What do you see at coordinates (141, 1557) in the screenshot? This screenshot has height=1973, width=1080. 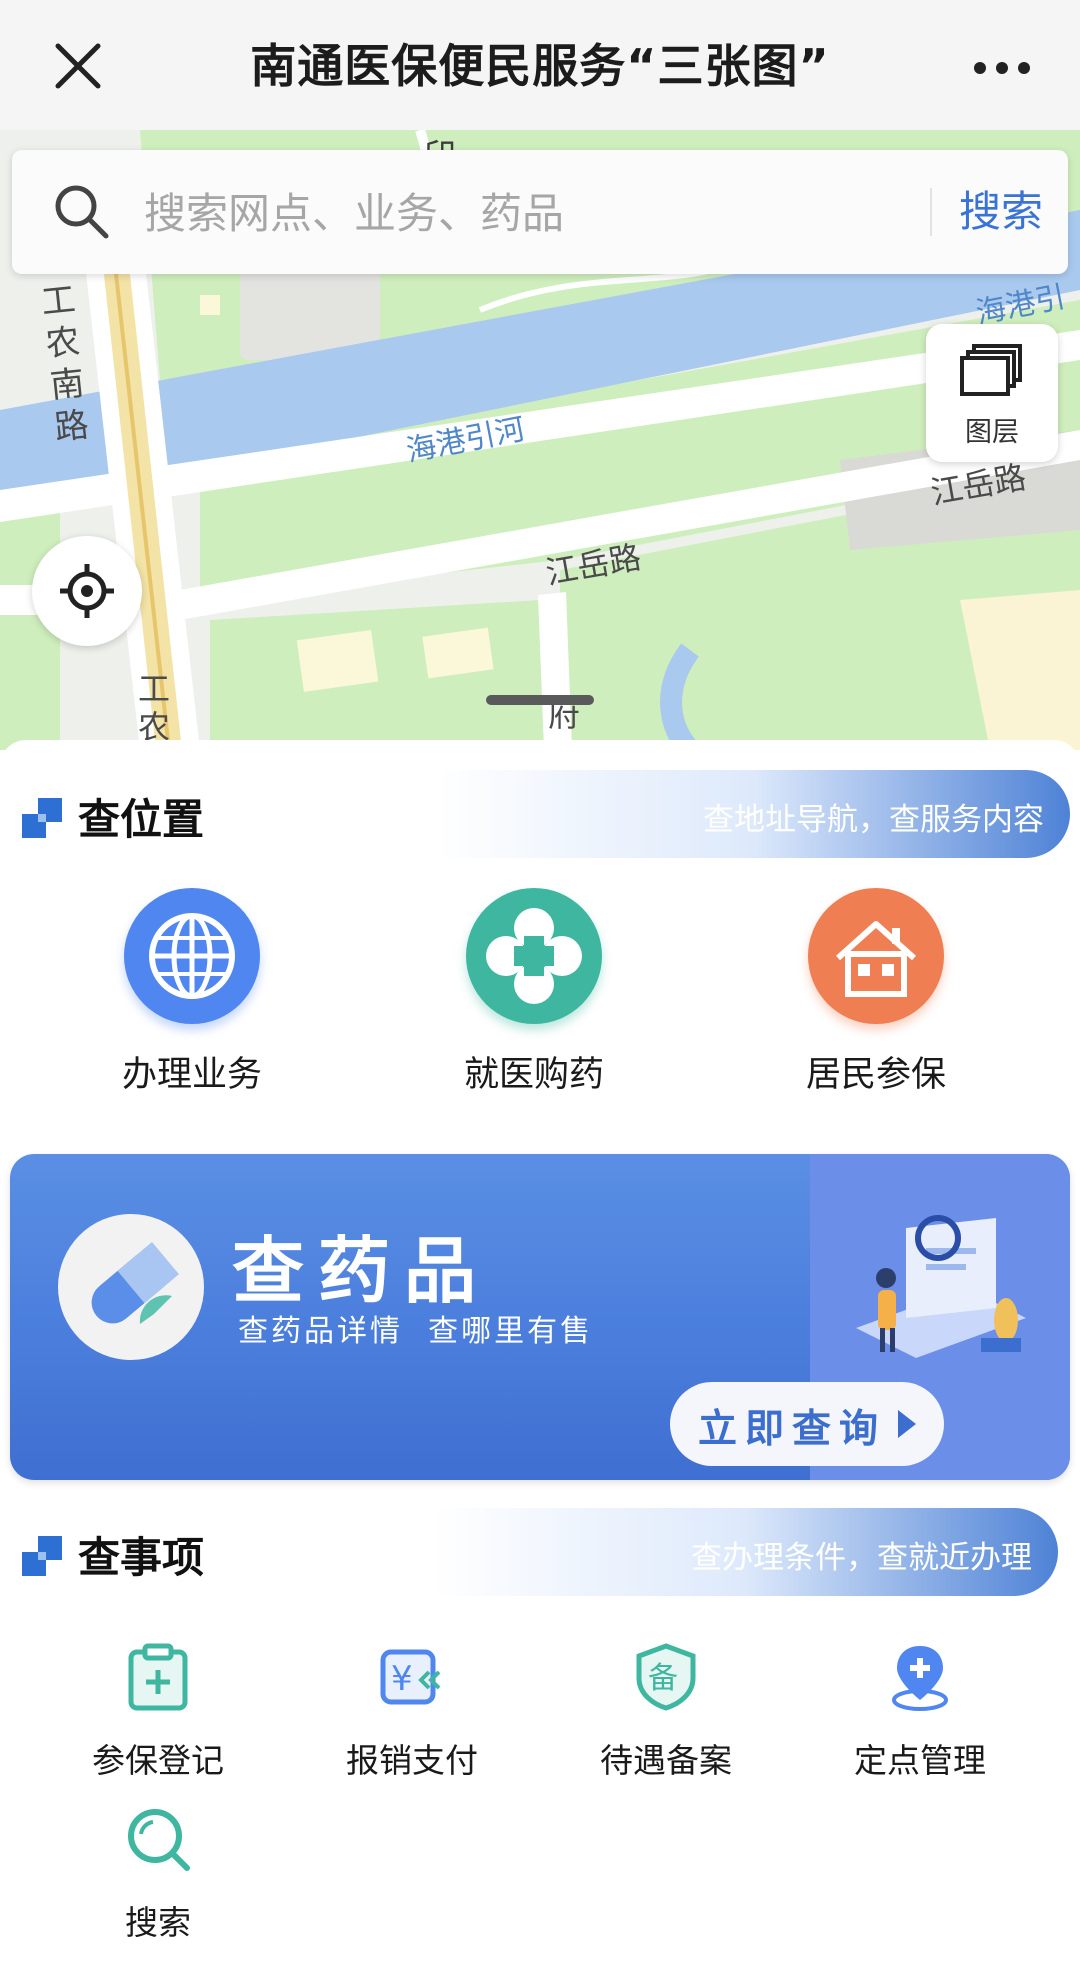 I see `section-title: 查事项` at bounding box center [141, 1557].